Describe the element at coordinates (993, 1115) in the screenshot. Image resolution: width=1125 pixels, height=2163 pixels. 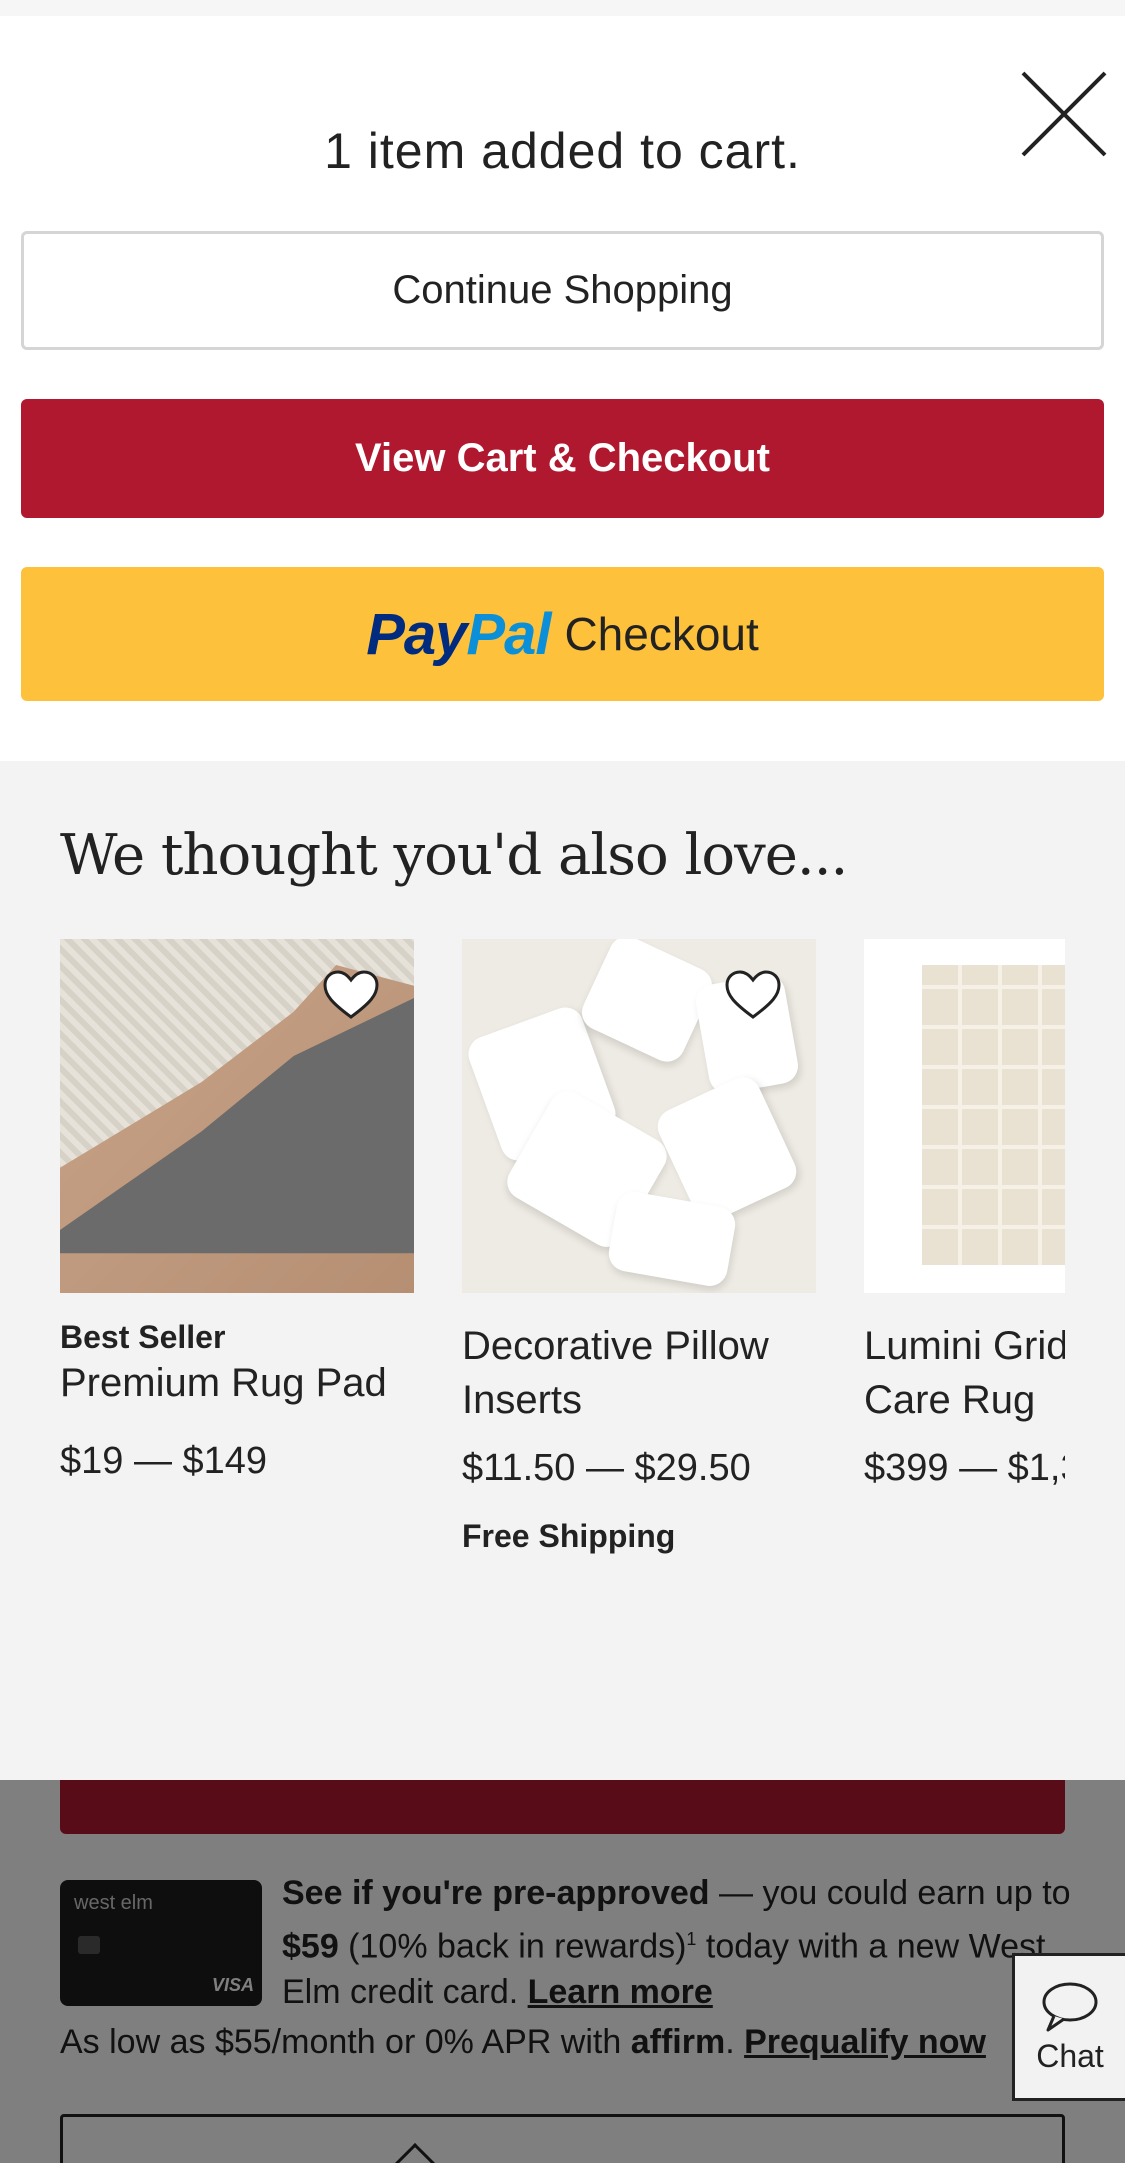
I see `grid-rug-graphic` at that location.